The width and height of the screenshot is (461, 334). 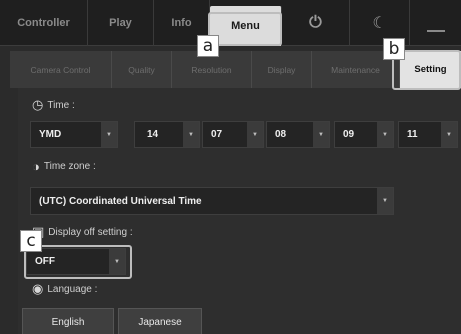 I want to click on english-button-label: English, so click(x=68, y=322).